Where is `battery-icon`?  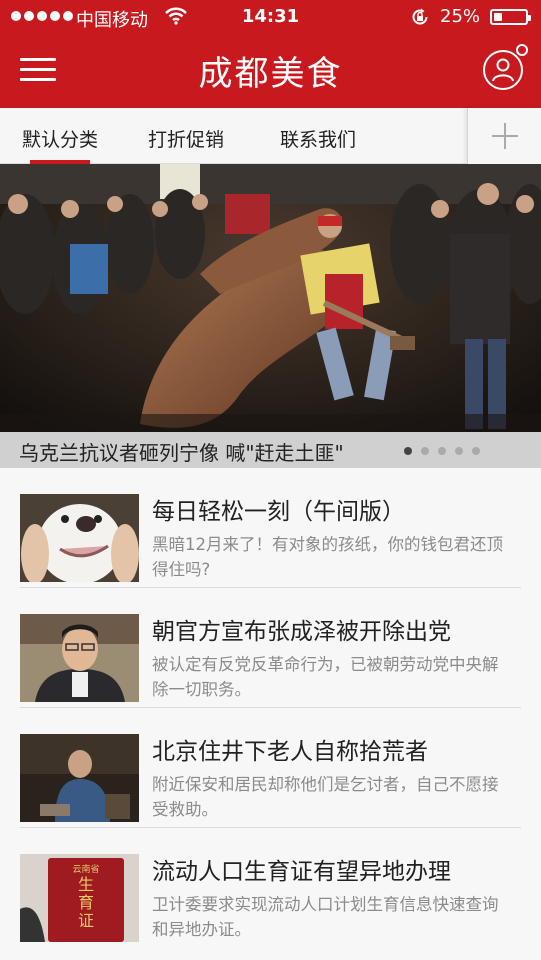 battery-icon is located at coordinates (510, 17).